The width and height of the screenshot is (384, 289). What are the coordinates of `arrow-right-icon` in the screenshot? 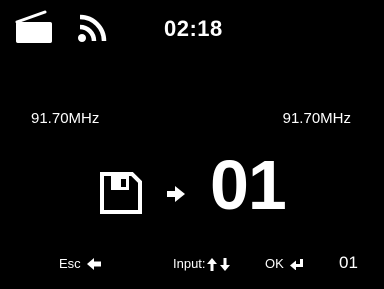 It's located at (176, 194).